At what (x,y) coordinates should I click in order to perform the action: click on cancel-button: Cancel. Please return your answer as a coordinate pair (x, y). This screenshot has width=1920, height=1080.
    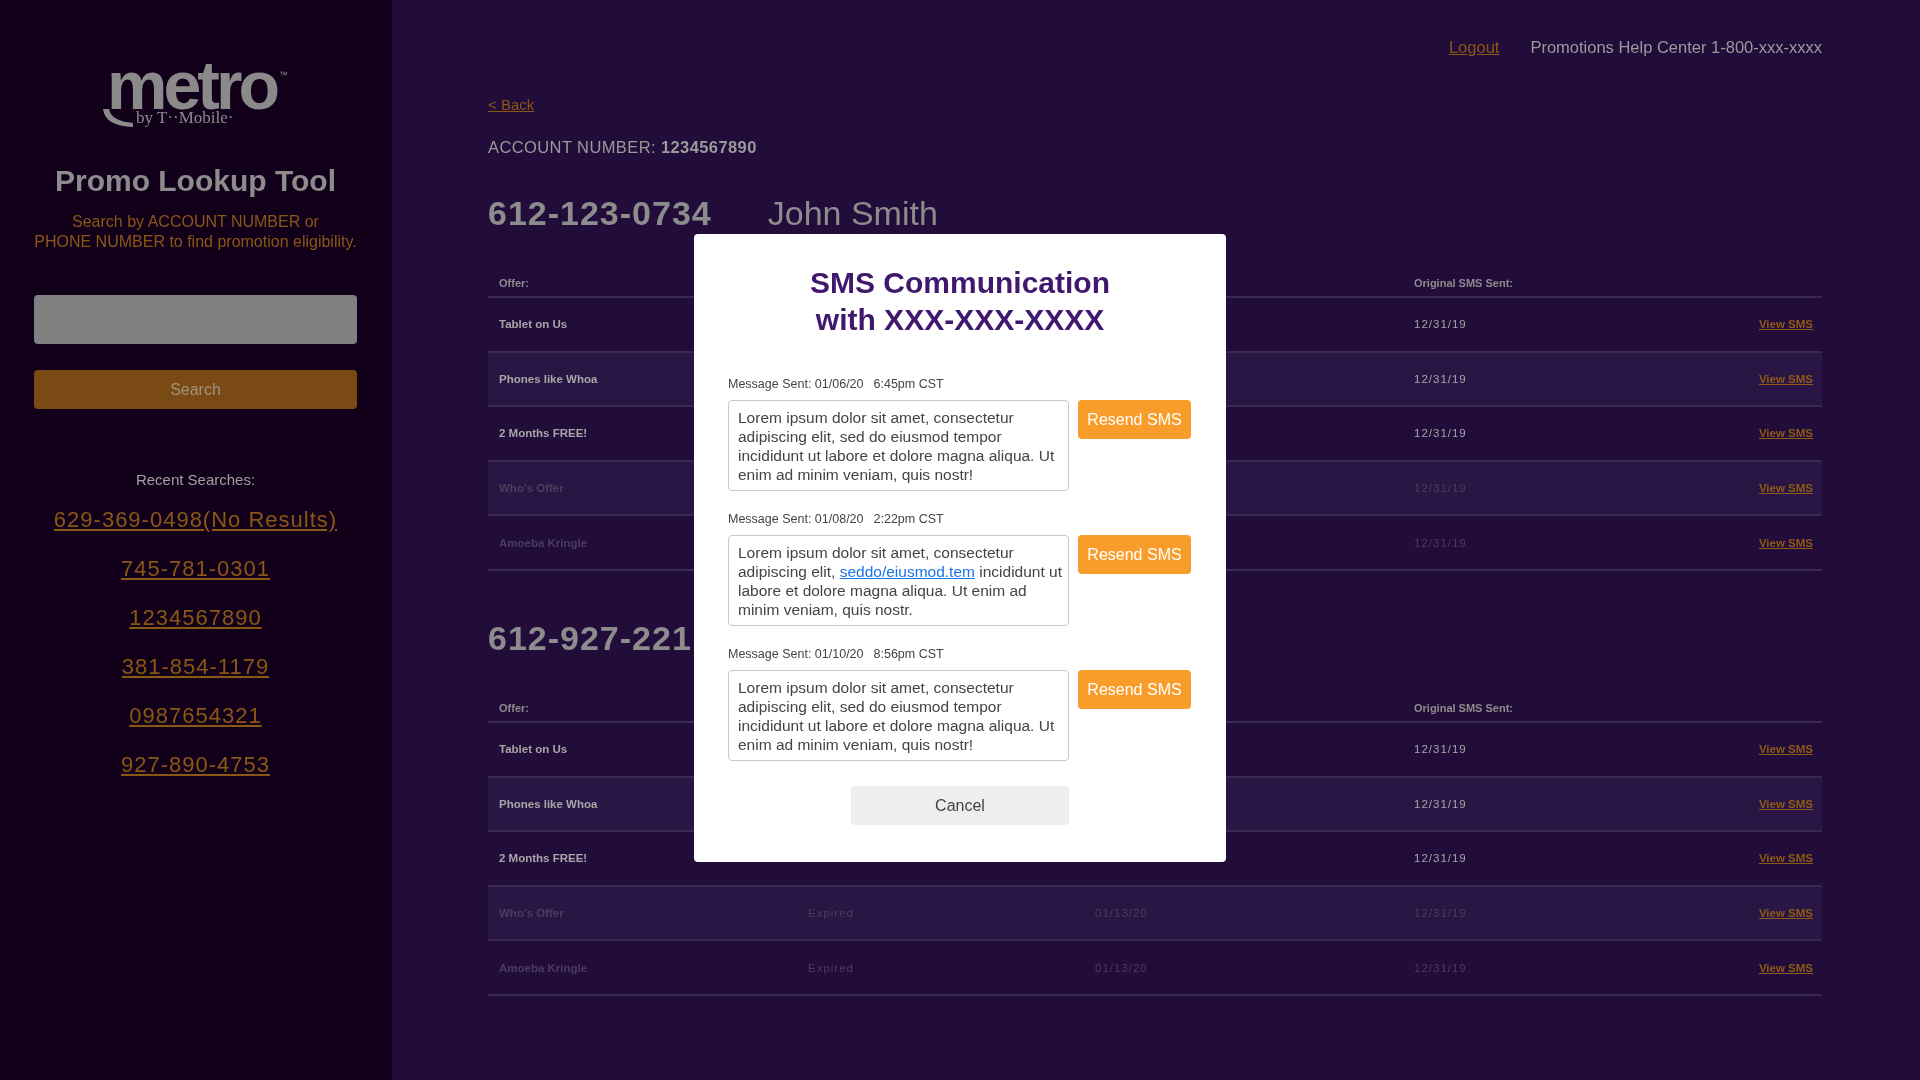
    Looking at the image, I should click on (960, 805).